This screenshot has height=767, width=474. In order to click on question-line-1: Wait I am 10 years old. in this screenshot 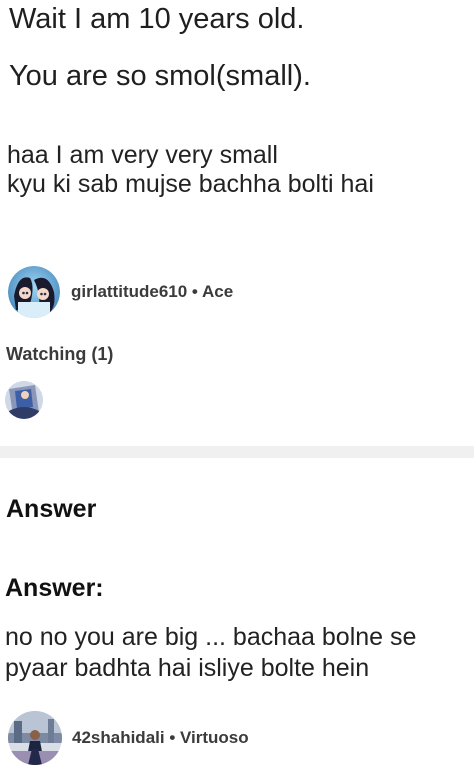, I will do `click(157, 19)`.